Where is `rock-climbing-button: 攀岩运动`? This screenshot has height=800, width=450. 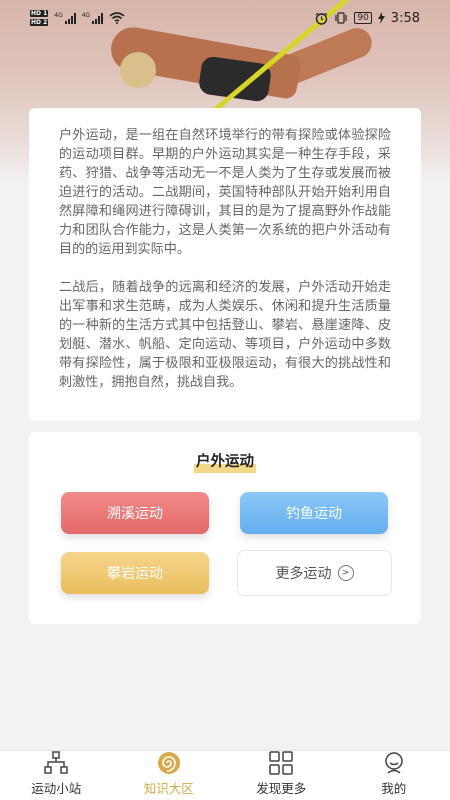 rock-climbing-button: 攀岩运动 is located at coordinates (135, 573).